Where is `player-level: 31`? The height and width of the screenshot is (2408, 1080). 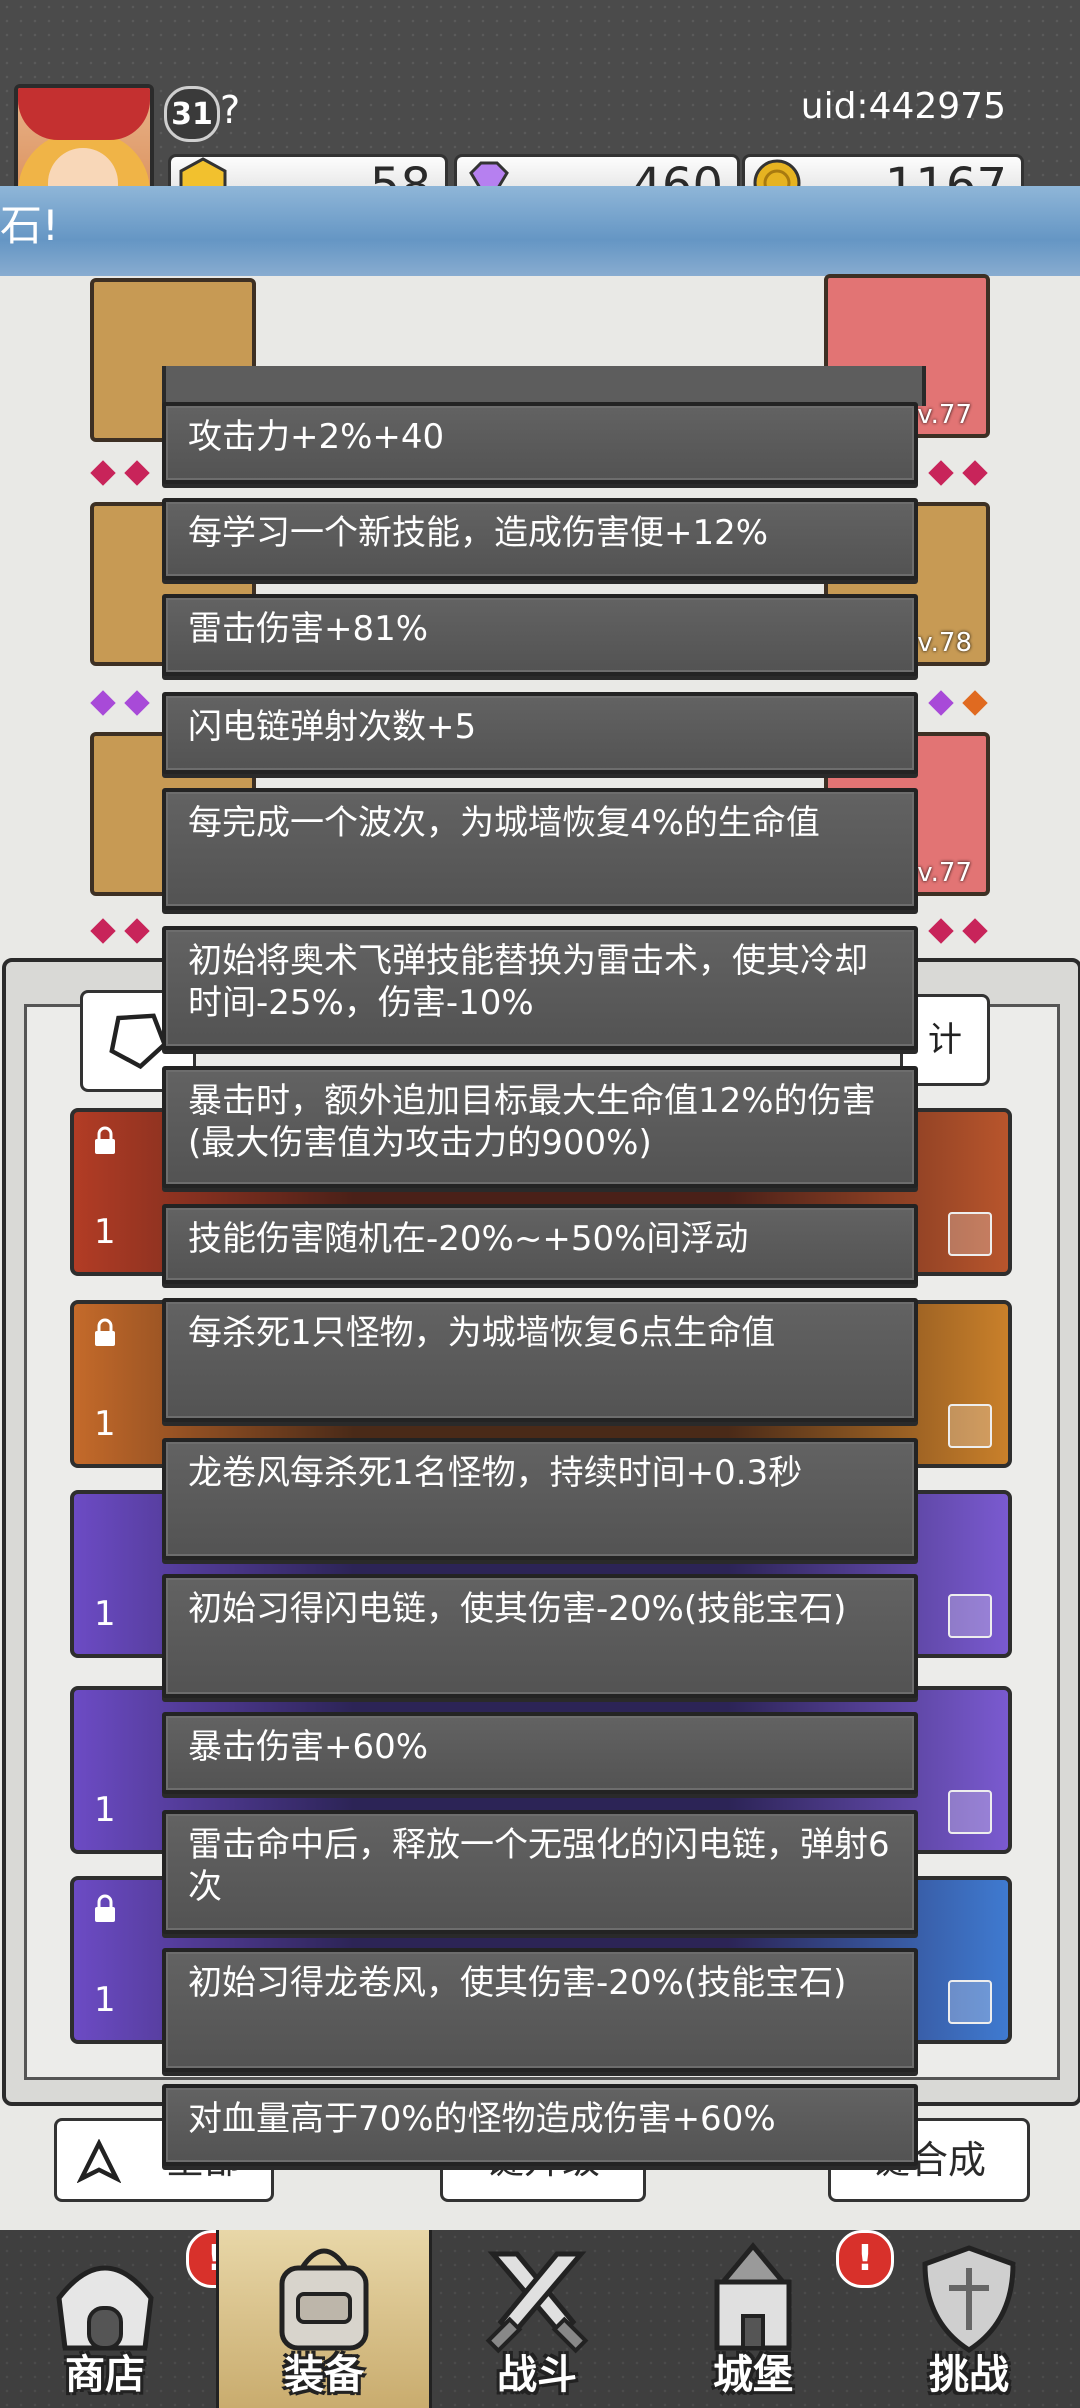 player-level: 31 is located at coordinates (192, 114).